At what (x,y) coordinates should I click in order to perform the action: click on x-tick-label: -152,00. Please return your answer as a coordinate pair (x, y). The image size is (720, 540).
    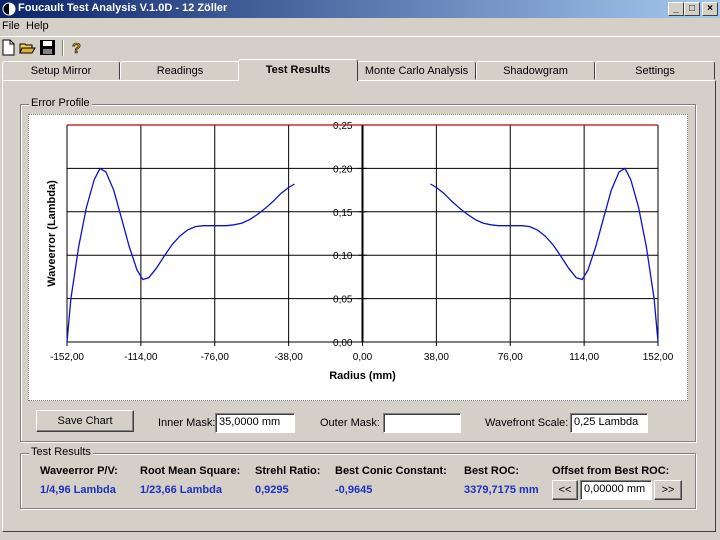
    Looking at the image, I should click on (67, 357).